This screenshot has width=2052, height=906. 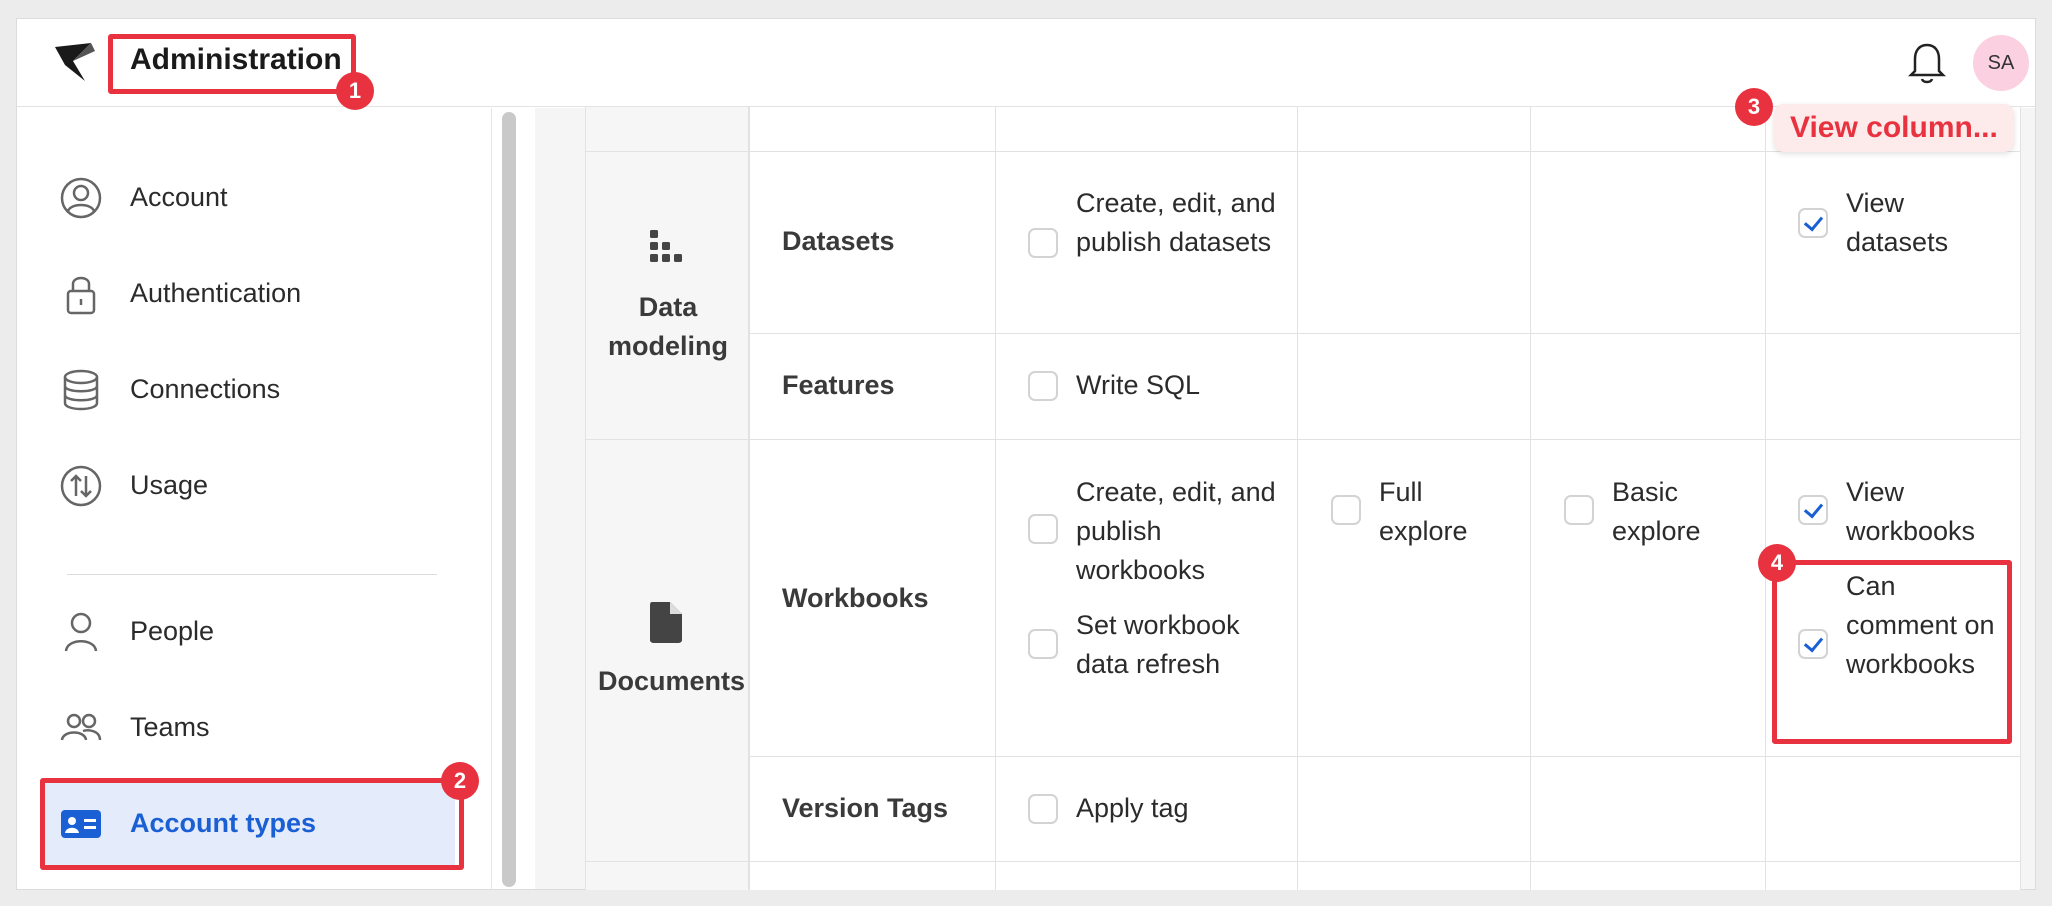 I want to click on sidebar-item-authentication: Authentication, so click(x=237, y=294).